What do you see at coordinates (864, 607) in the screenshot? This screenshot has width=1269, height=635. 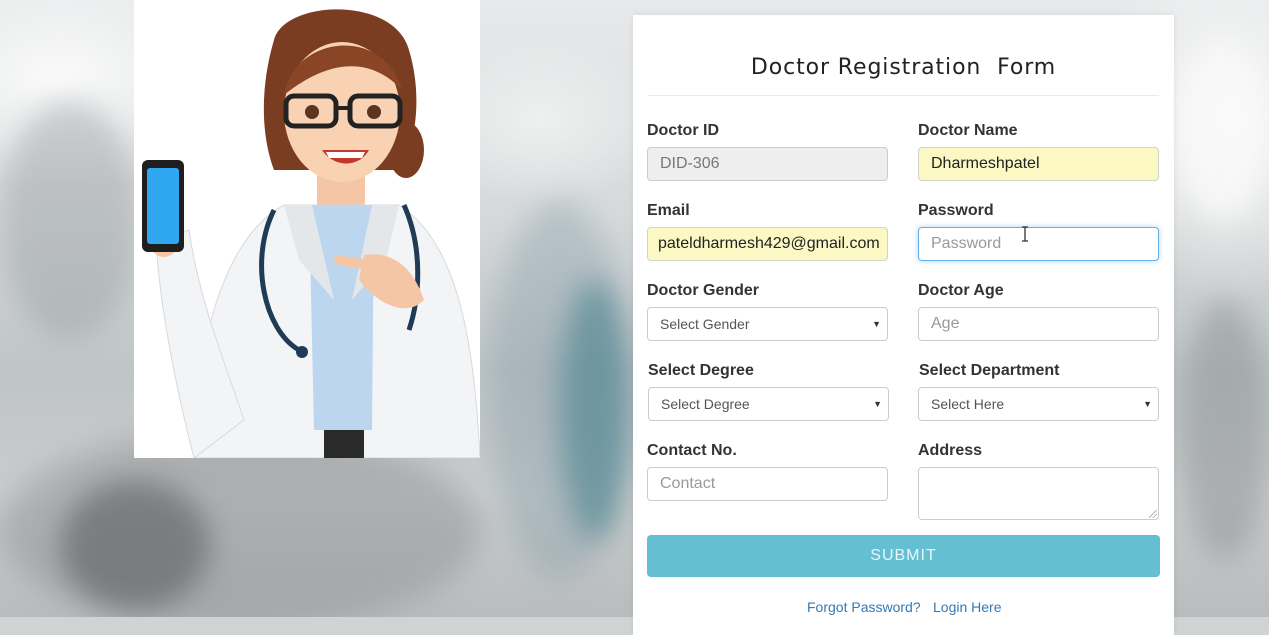 I see `forgot-password-link: Forgot Password?` at bounding box center [864, 607].